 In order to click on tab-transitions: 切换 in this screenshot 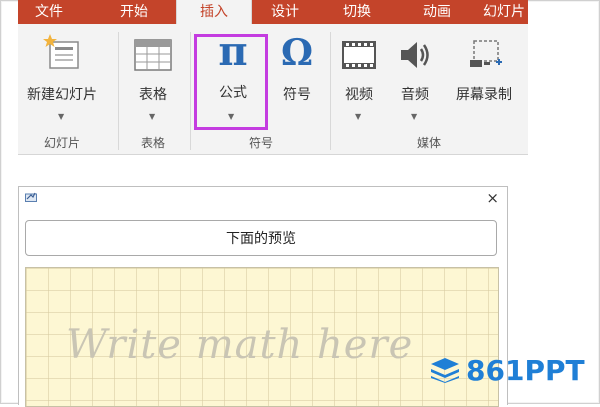, I will do `click(357, 12)`.